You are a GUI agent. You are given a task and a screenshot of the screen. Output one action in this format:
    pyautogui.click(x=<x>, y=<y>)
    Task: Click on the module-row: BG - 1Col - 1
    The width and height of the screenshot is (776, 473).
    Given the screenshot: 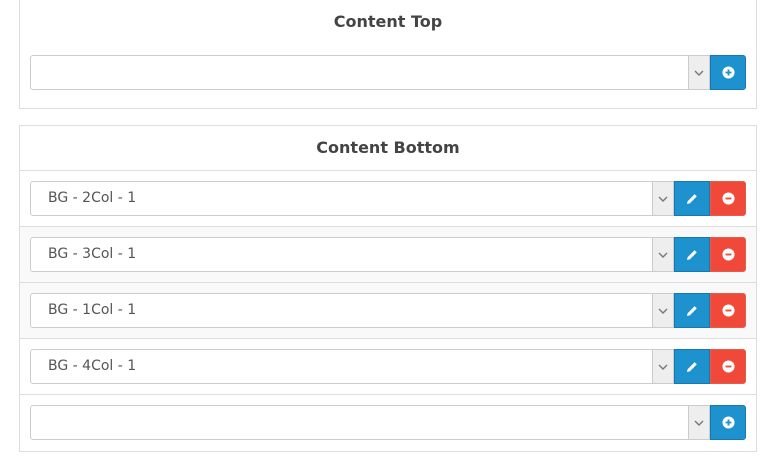 What is the action you would take?
    pyautogui.click(x=388, y=311)
    